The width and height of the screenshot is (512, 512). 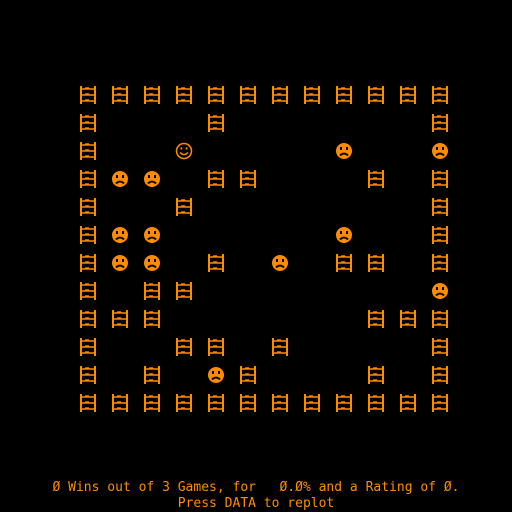 I want to click on smiley-player-icon, so click(x=184, y=150).